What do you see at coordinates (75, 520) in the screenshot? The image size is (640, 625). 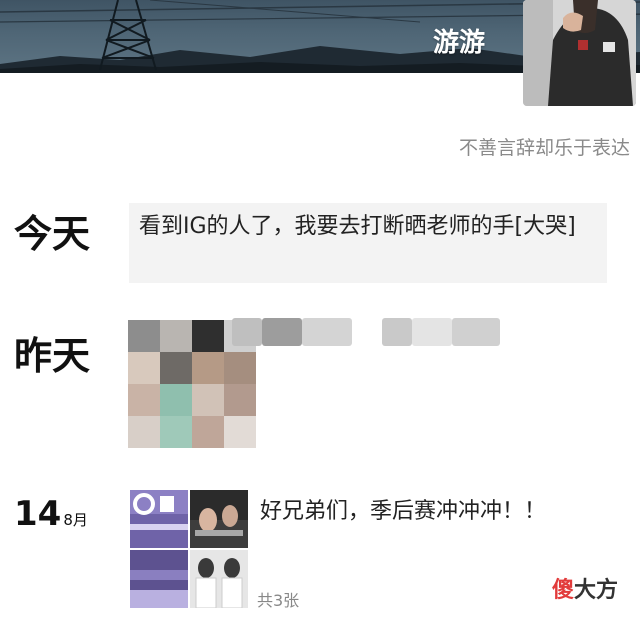 I see `post-date-month: 8月` at bounding box center [75, 520].